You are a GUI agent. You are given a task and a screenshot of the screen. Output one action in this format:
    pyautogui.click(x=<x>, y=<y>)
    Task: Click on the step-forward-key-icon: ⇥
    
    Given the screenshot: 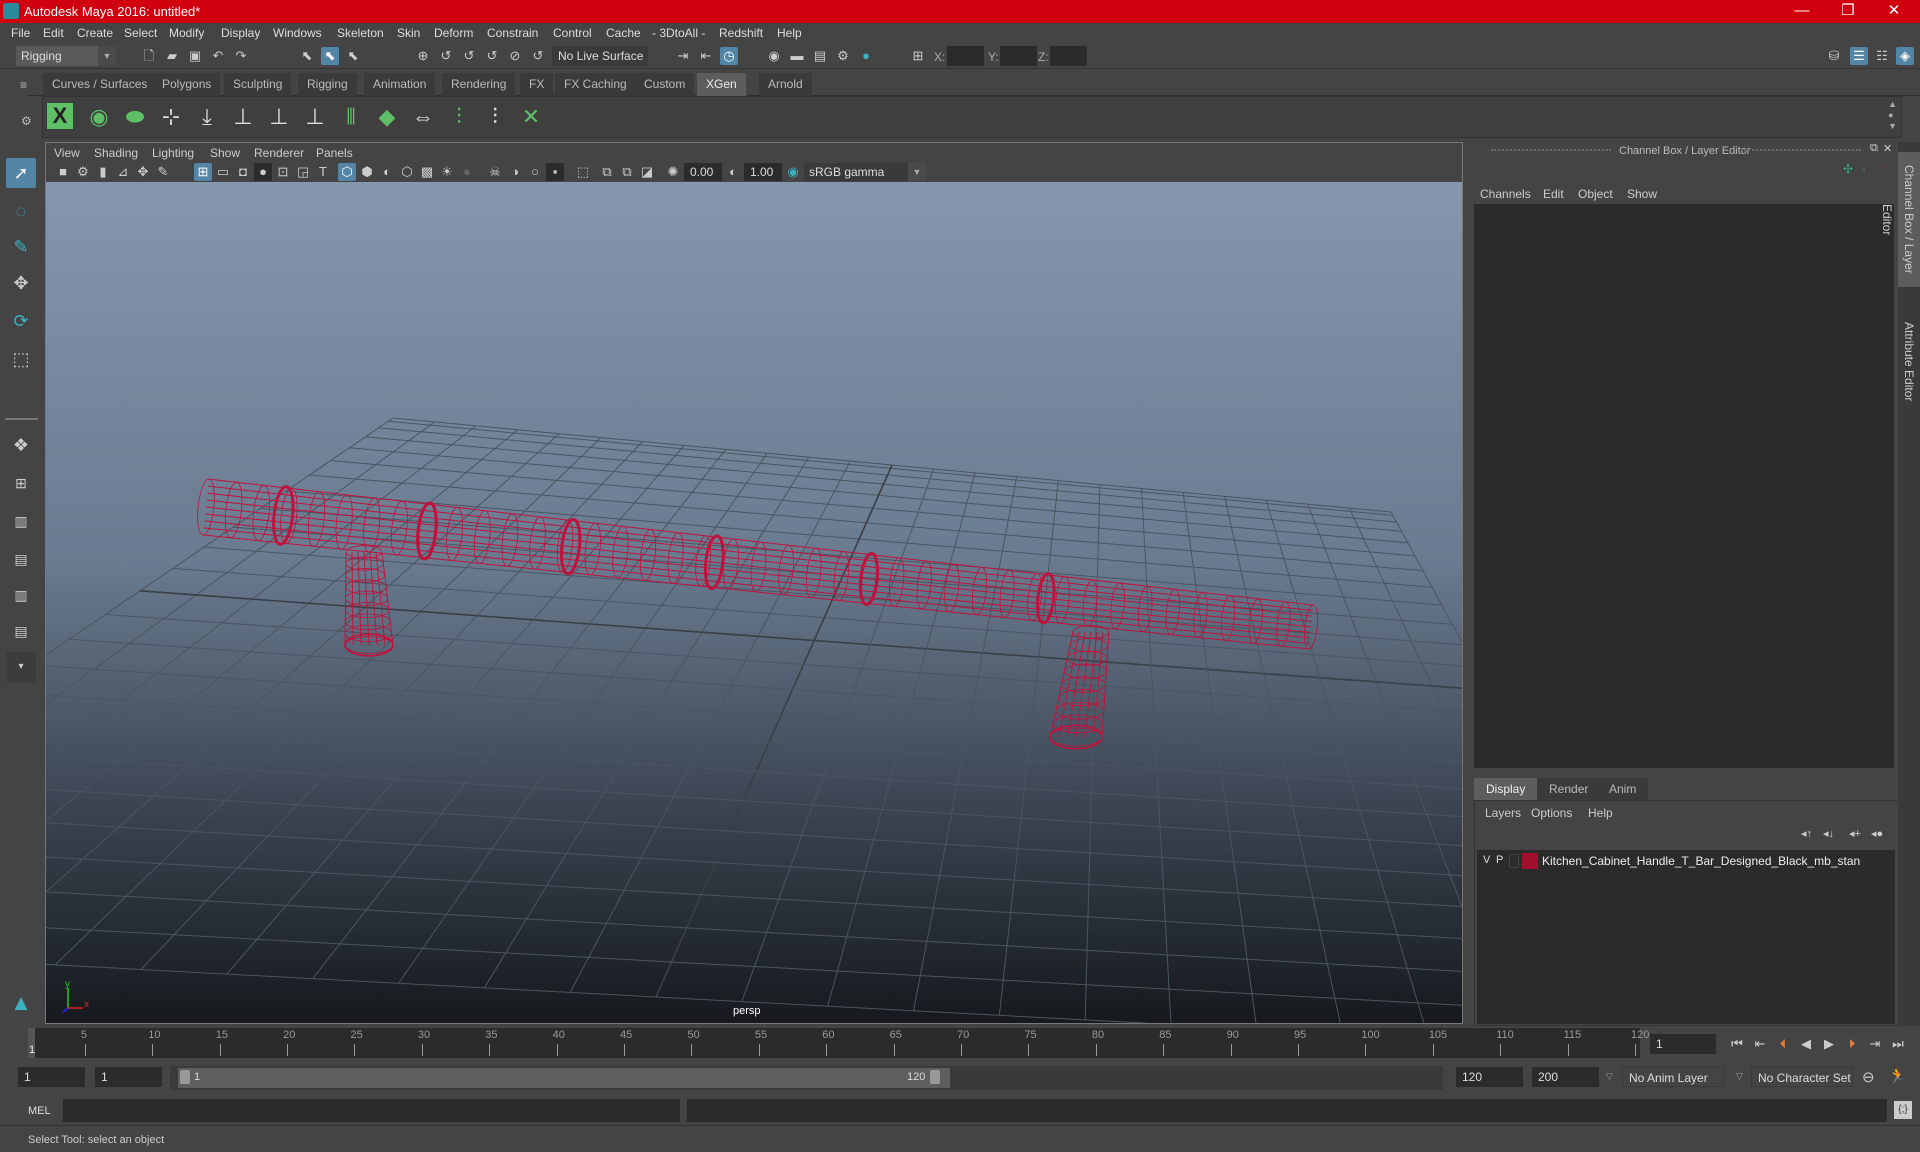 What is the action you would take?
    pyautogui.click(x=1875, y=1044)
    